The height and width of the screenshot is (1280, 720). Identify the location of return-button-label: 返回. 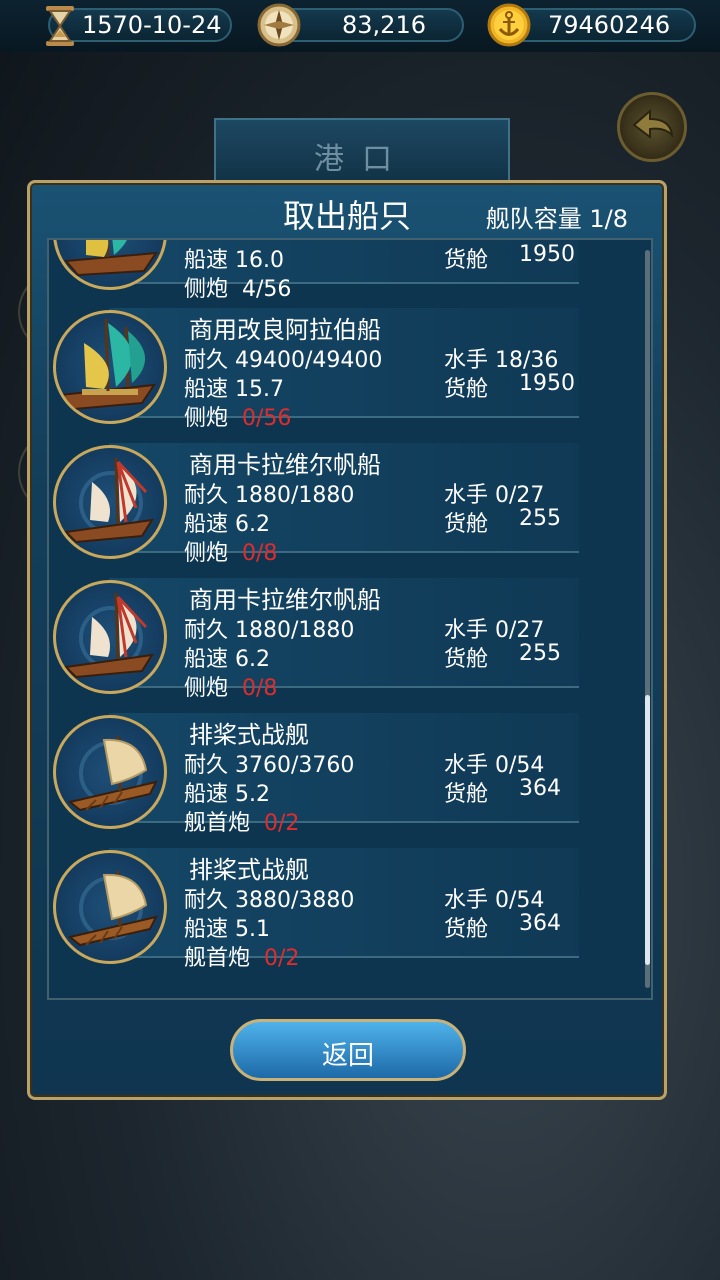
(347, 1056).